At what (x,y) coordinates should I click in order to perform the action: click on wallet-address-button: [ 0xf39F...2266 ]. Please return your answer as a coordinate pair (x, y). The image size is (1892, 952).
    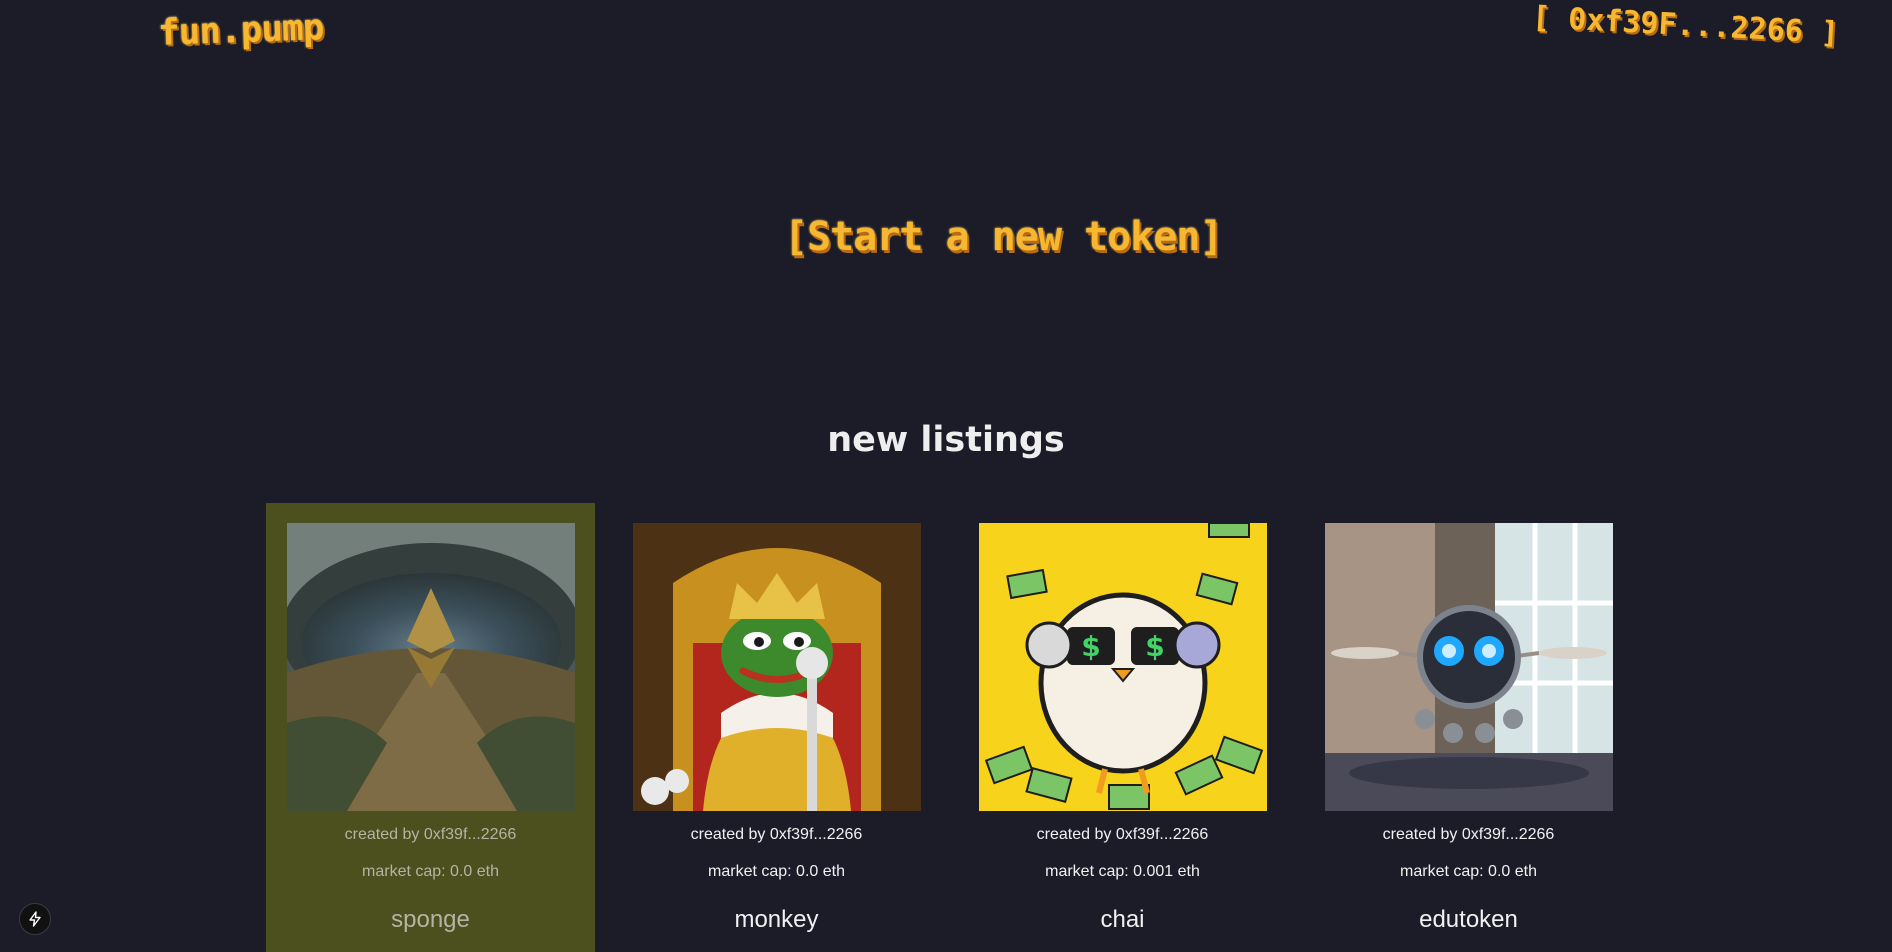
    Looking at the image, I should click on (1685, 25).